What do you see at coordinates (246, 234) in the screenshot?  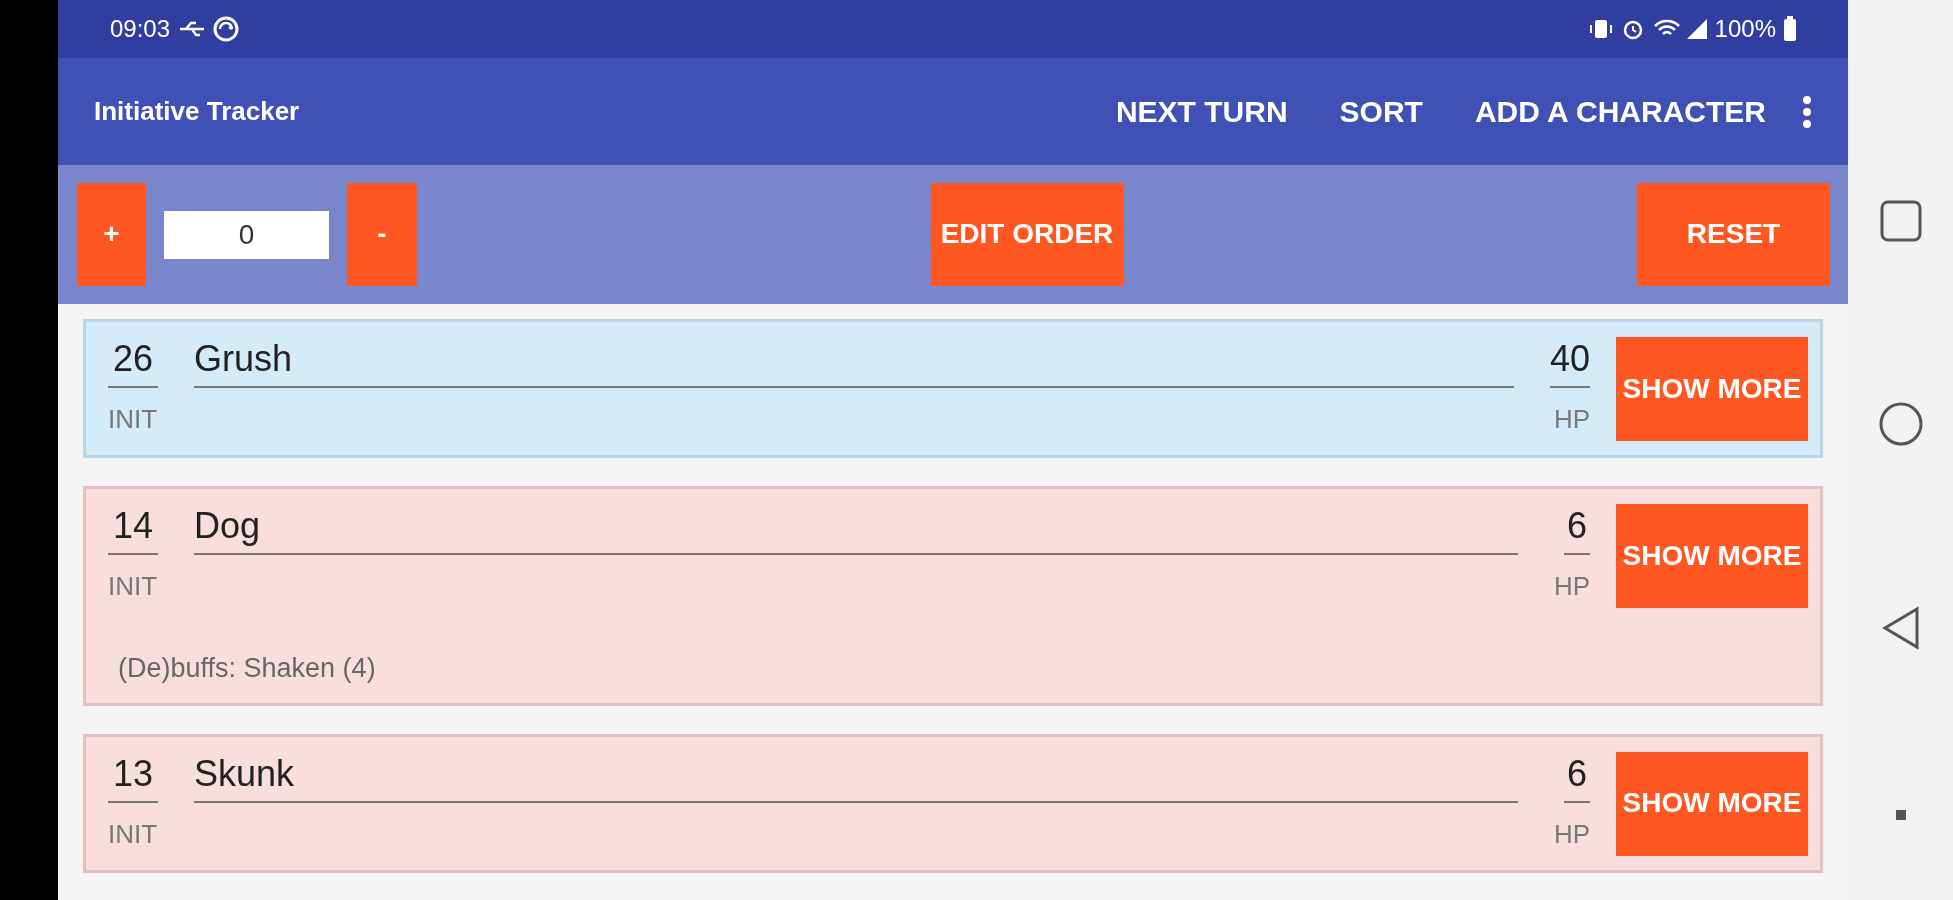 I see `number-input: 0` at bounding box center [246, 234].